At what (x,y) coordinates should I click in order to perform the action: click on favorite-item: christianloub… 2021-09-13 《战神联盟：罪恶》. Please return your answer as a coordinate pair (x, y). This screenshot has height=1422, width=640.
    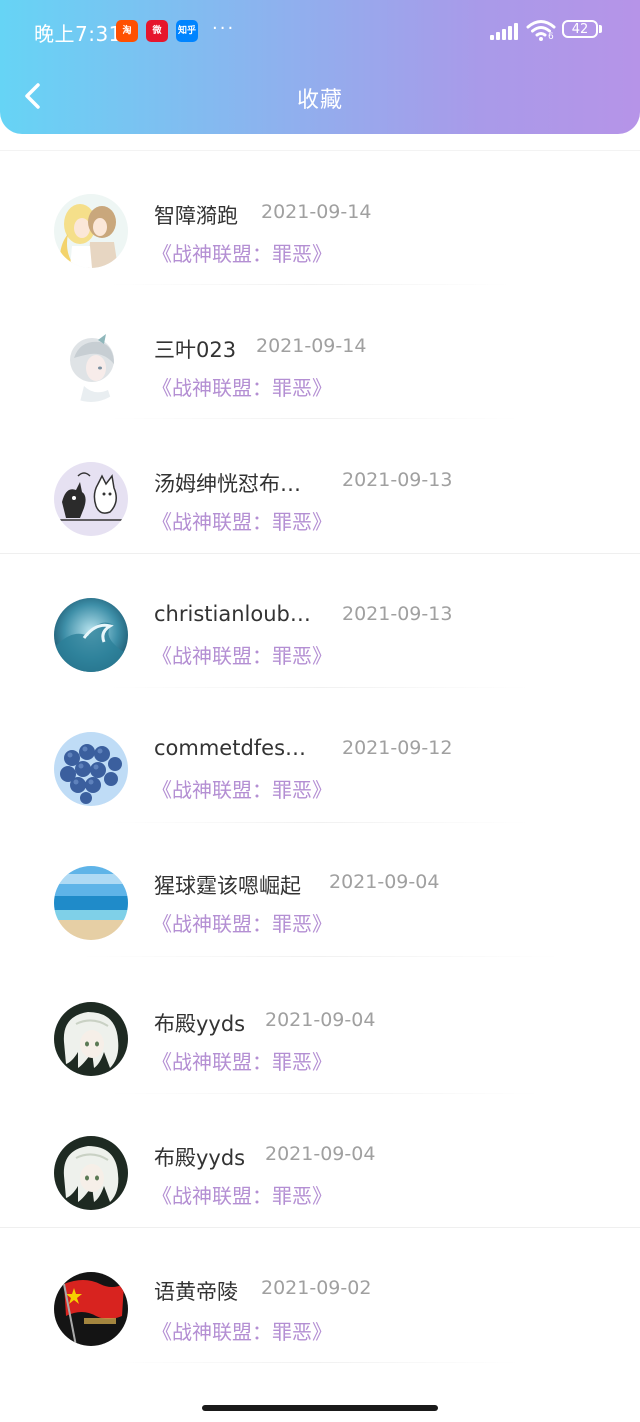
    Looking at the image, I should click on (320, 633).